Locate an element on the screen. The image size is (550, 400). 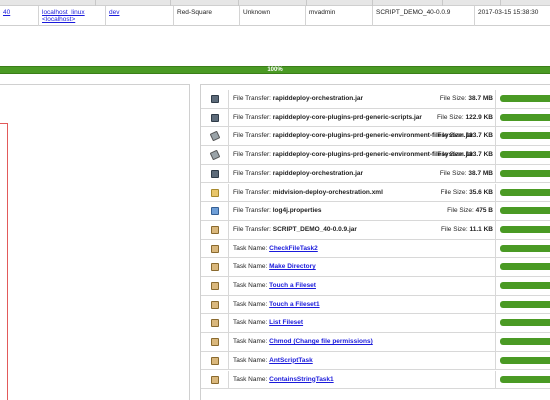
row-text: Task Name: AntScriptTask is located at coordinates (364, 361).